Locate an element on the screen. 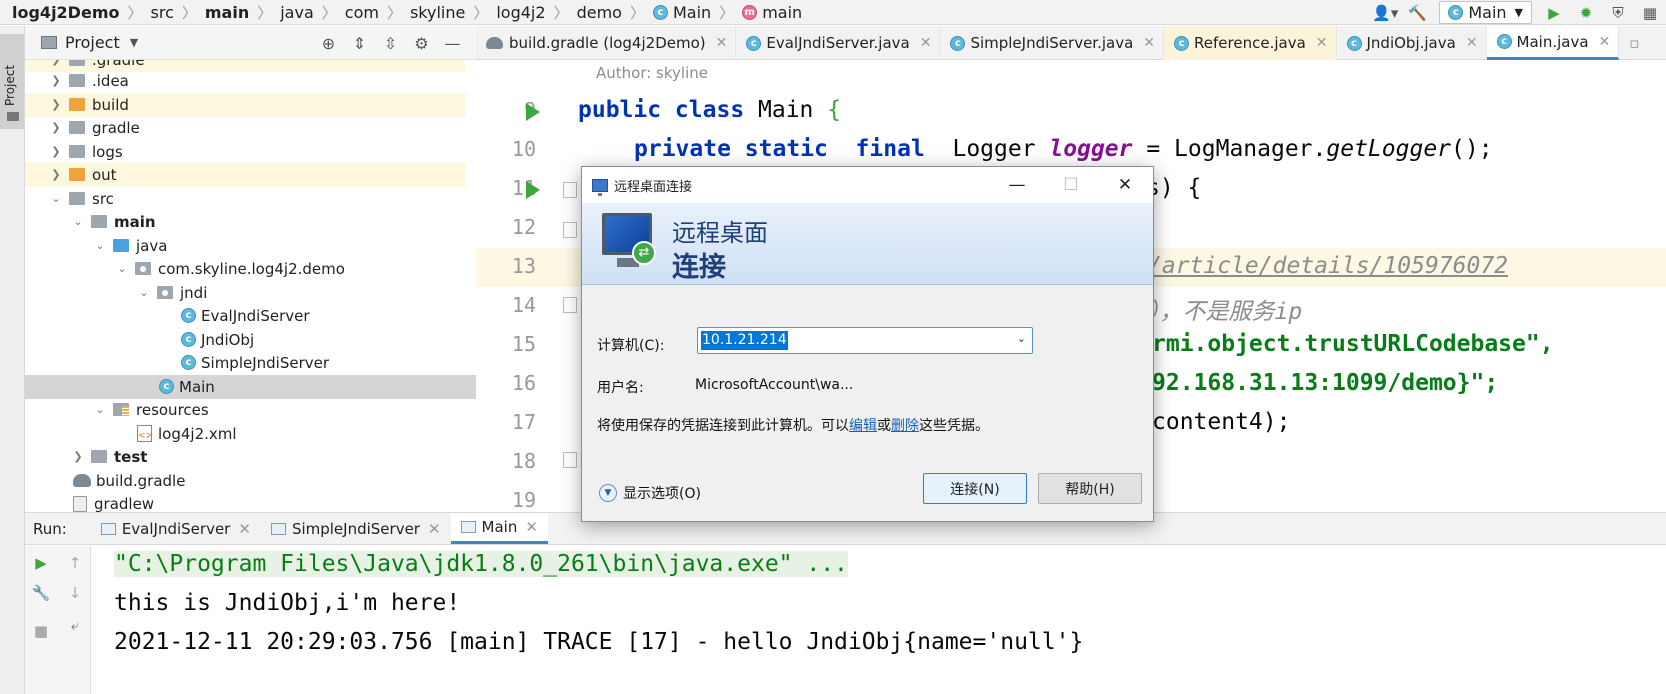 The width and height of the screenshot is (1666, 694). minimize-icon: — is located at coordinates (452, 43).